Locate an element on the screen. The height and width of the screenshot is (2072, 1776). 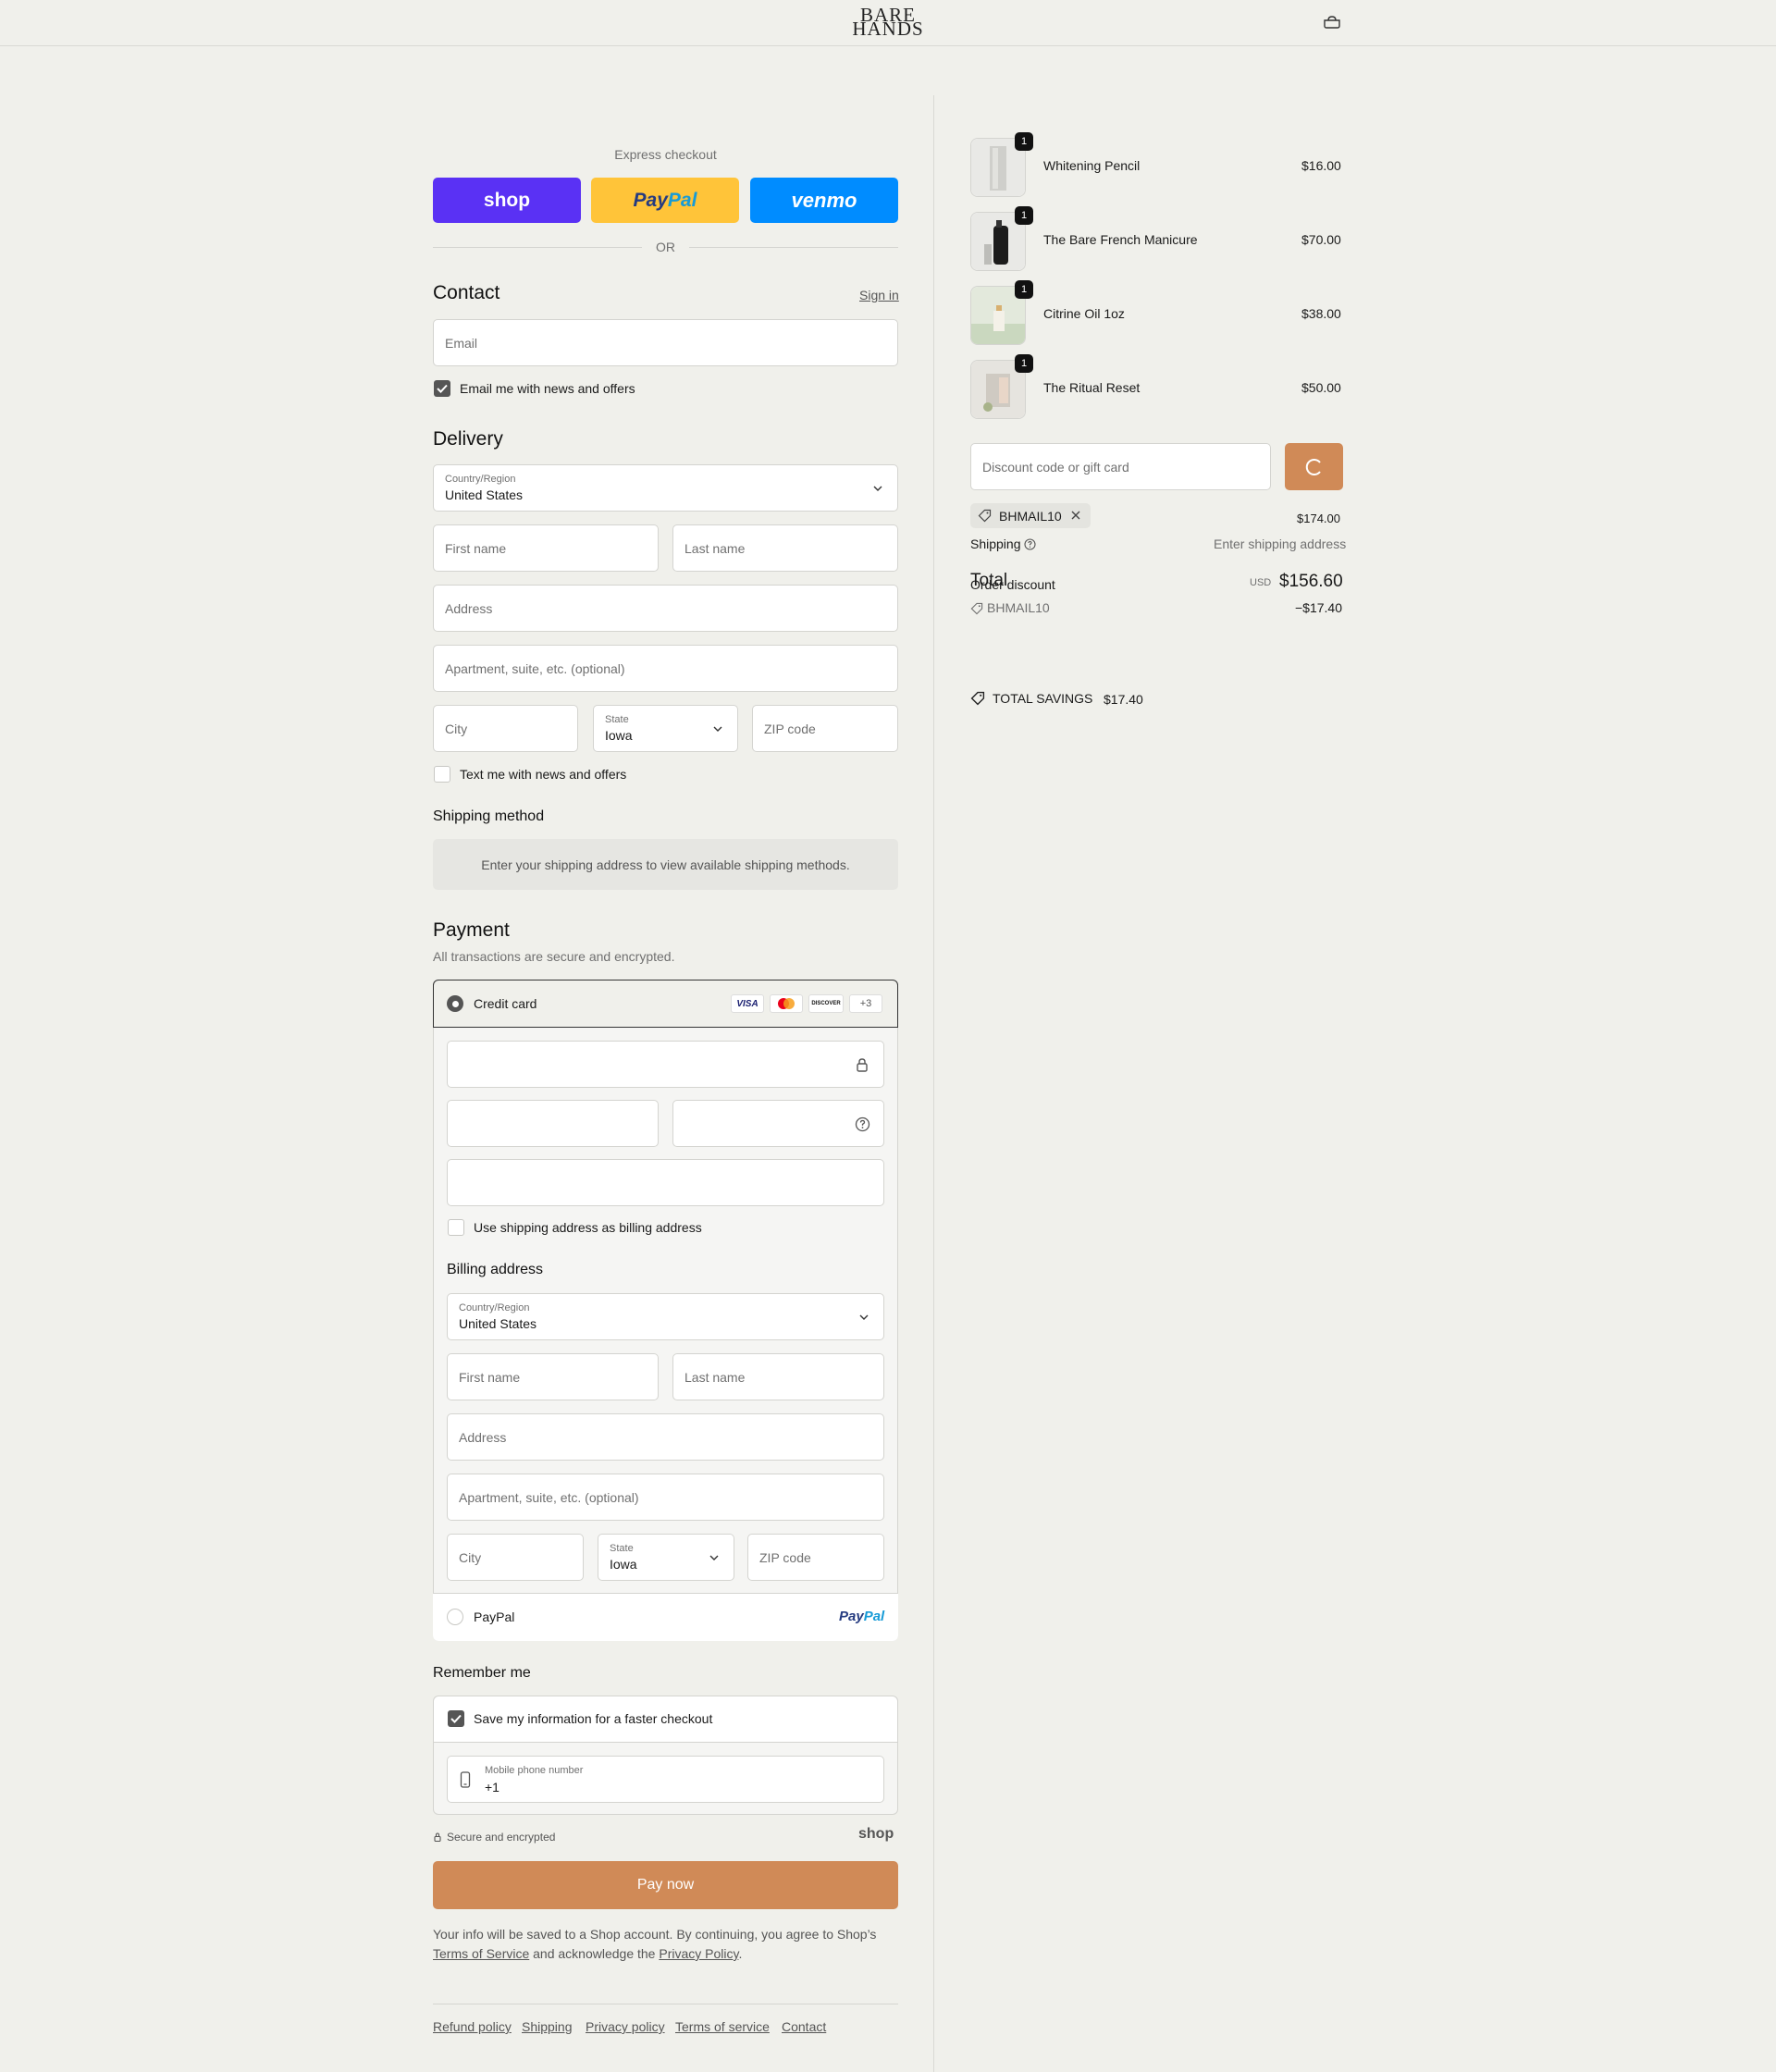
credit-card-label: Credit card is located at coordinates (506, 1004).